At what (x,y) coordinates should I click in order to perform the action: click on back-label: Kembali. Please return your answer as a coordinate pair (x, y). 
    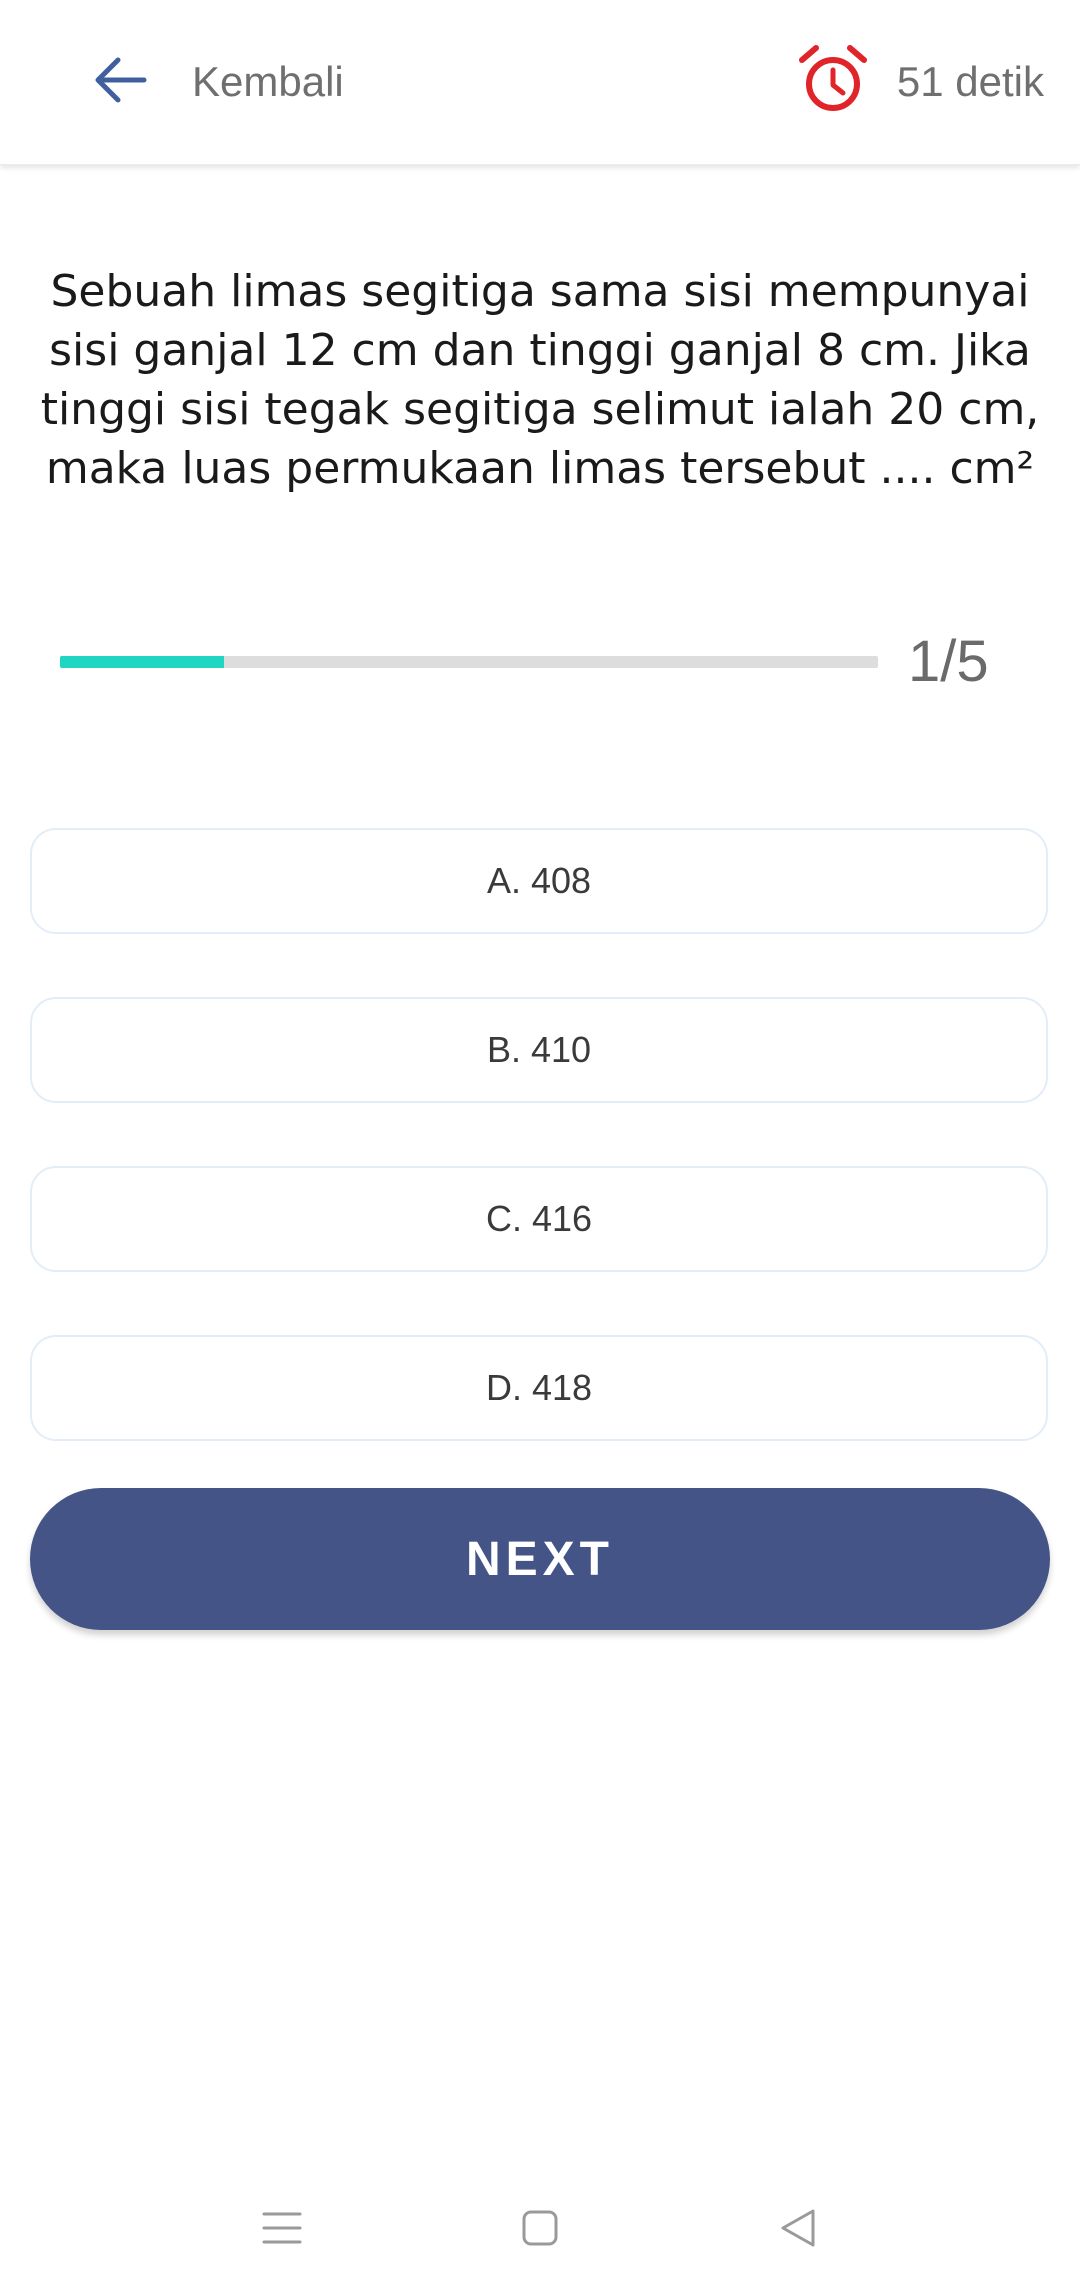
    Looking at the image, I should click on (268, 82).